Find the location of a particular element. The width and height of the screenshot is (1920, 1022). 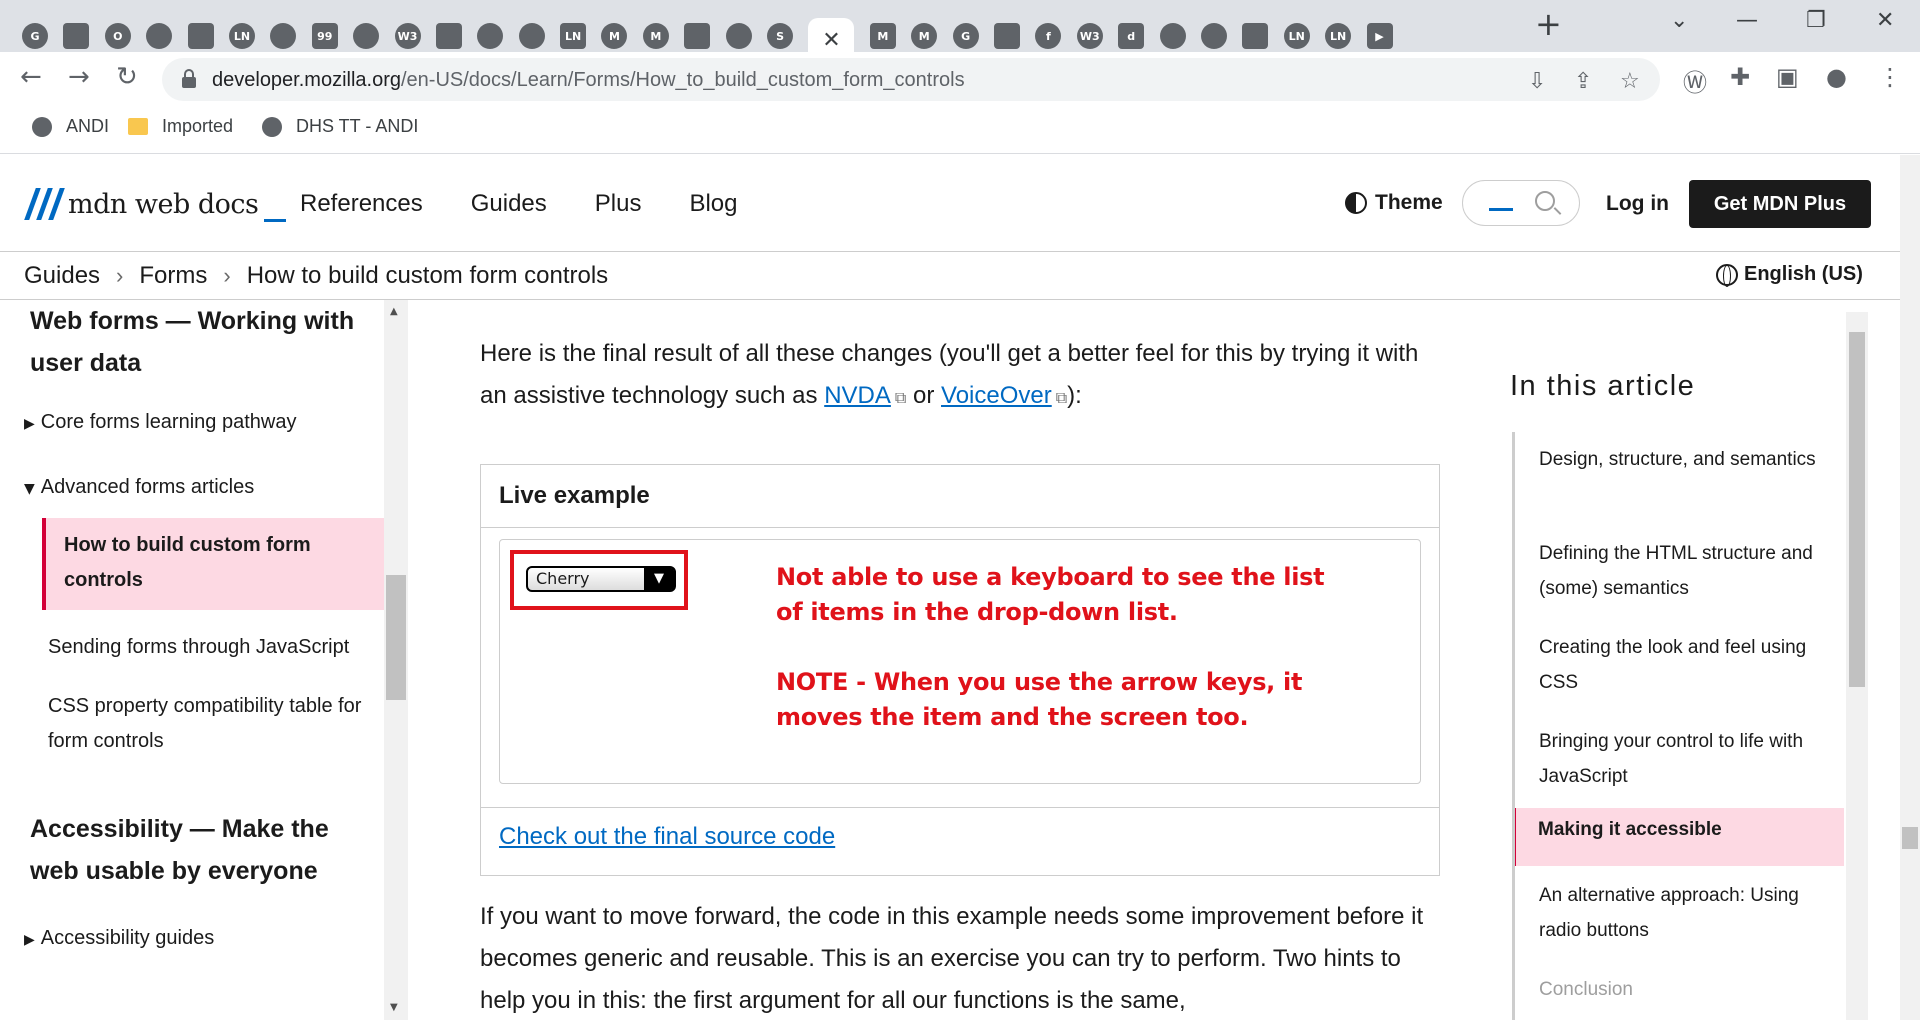

new-tab-button: + is located at coordinates (1548, 24).